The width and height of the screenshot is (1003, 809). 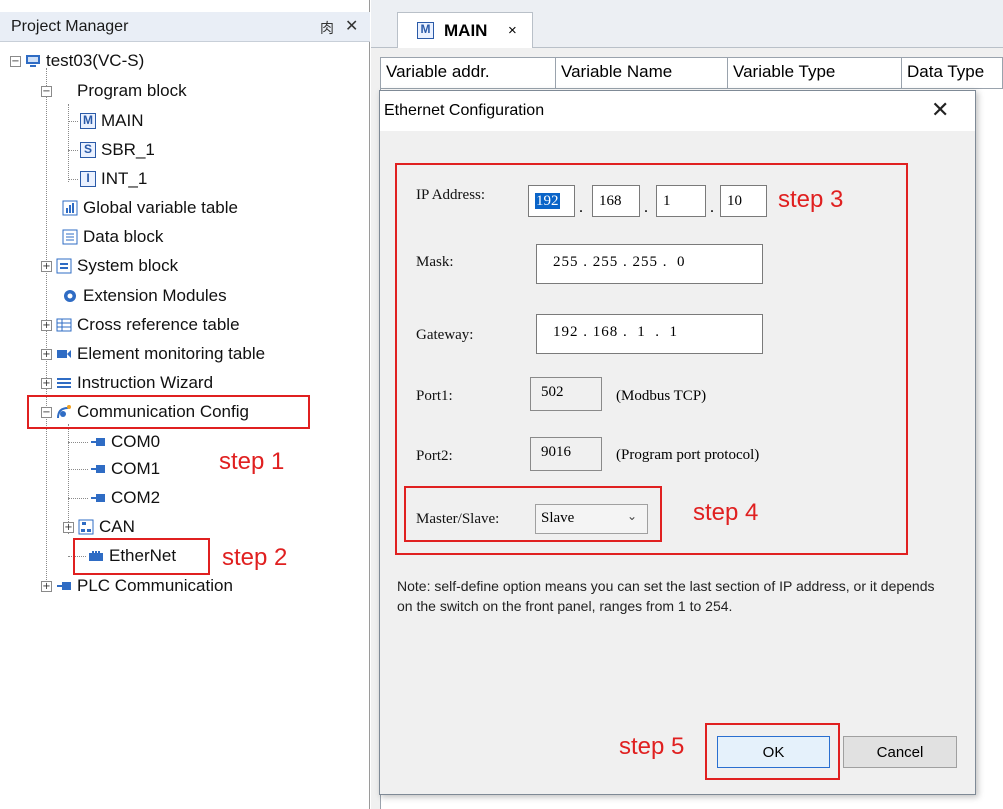 I want to click on tree-item-sbr: S SBR_1, so click(x=117, y=150).